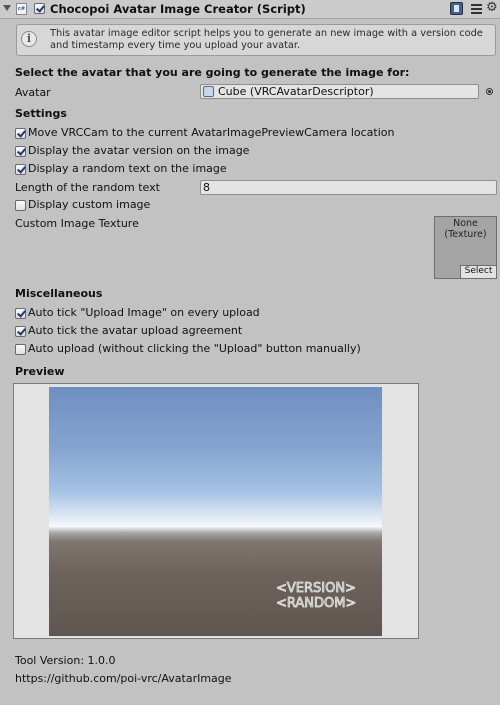  What do you see at coordinates (123, 678) in the screenshot?
I see `github-url-text: https://github.com/poi-vrc/AvatarImage` at bounding box center [123, 678].